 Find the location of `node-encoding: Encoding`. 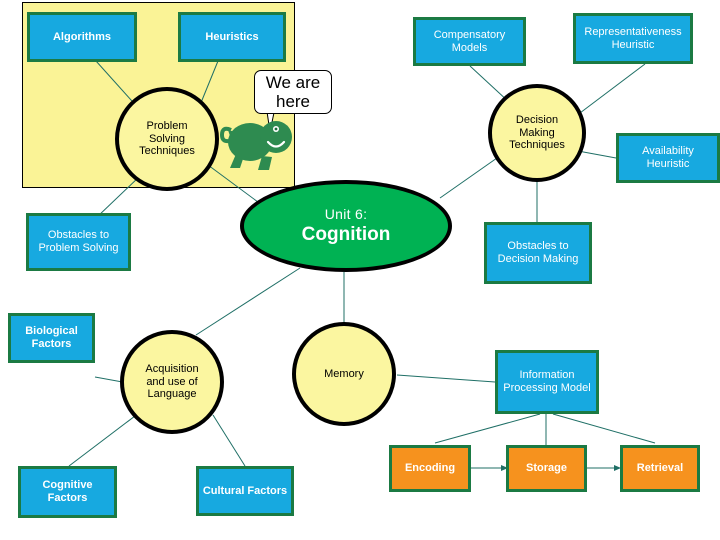

node-encoding: Encoding is located at coordinates (430, 468).